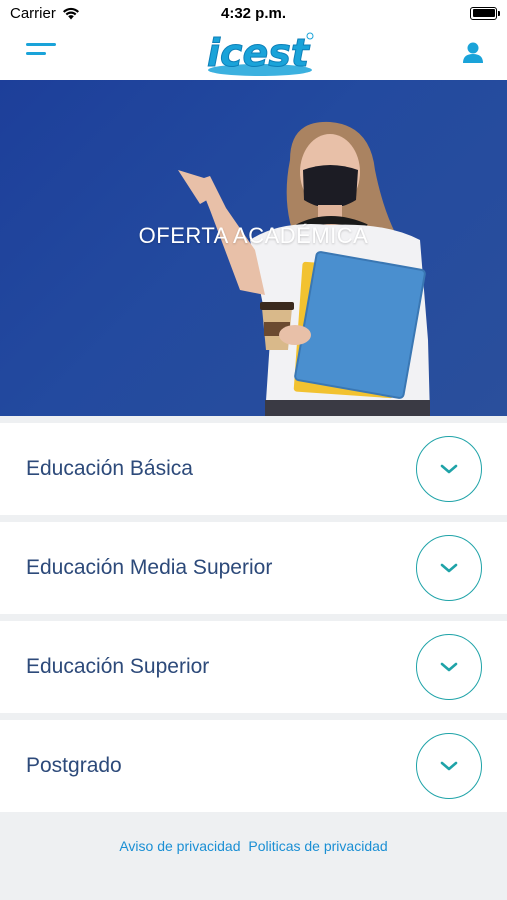 This screenshot has width=507, height=900. I want to click on privacy-notice-link: Aviso de privacidad, so click(179, 846).